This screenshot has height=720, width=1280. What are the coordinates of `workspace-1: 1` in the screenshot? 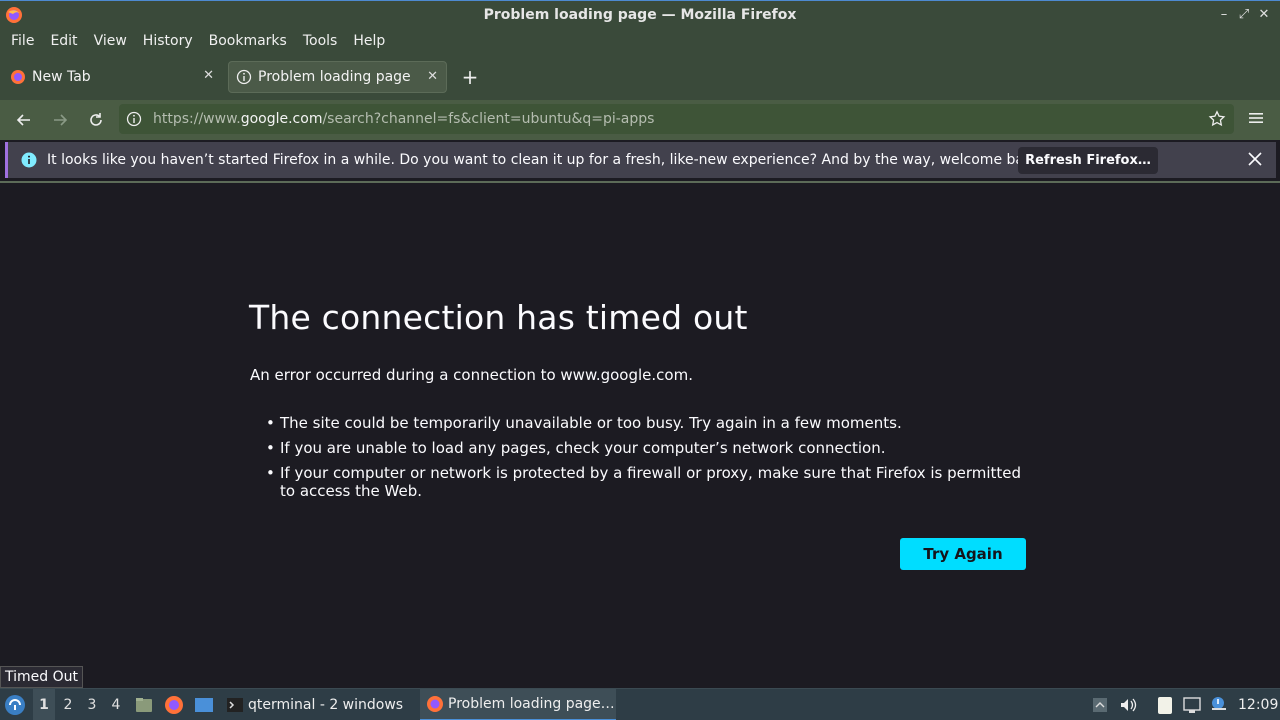 It's located at (44, 704).